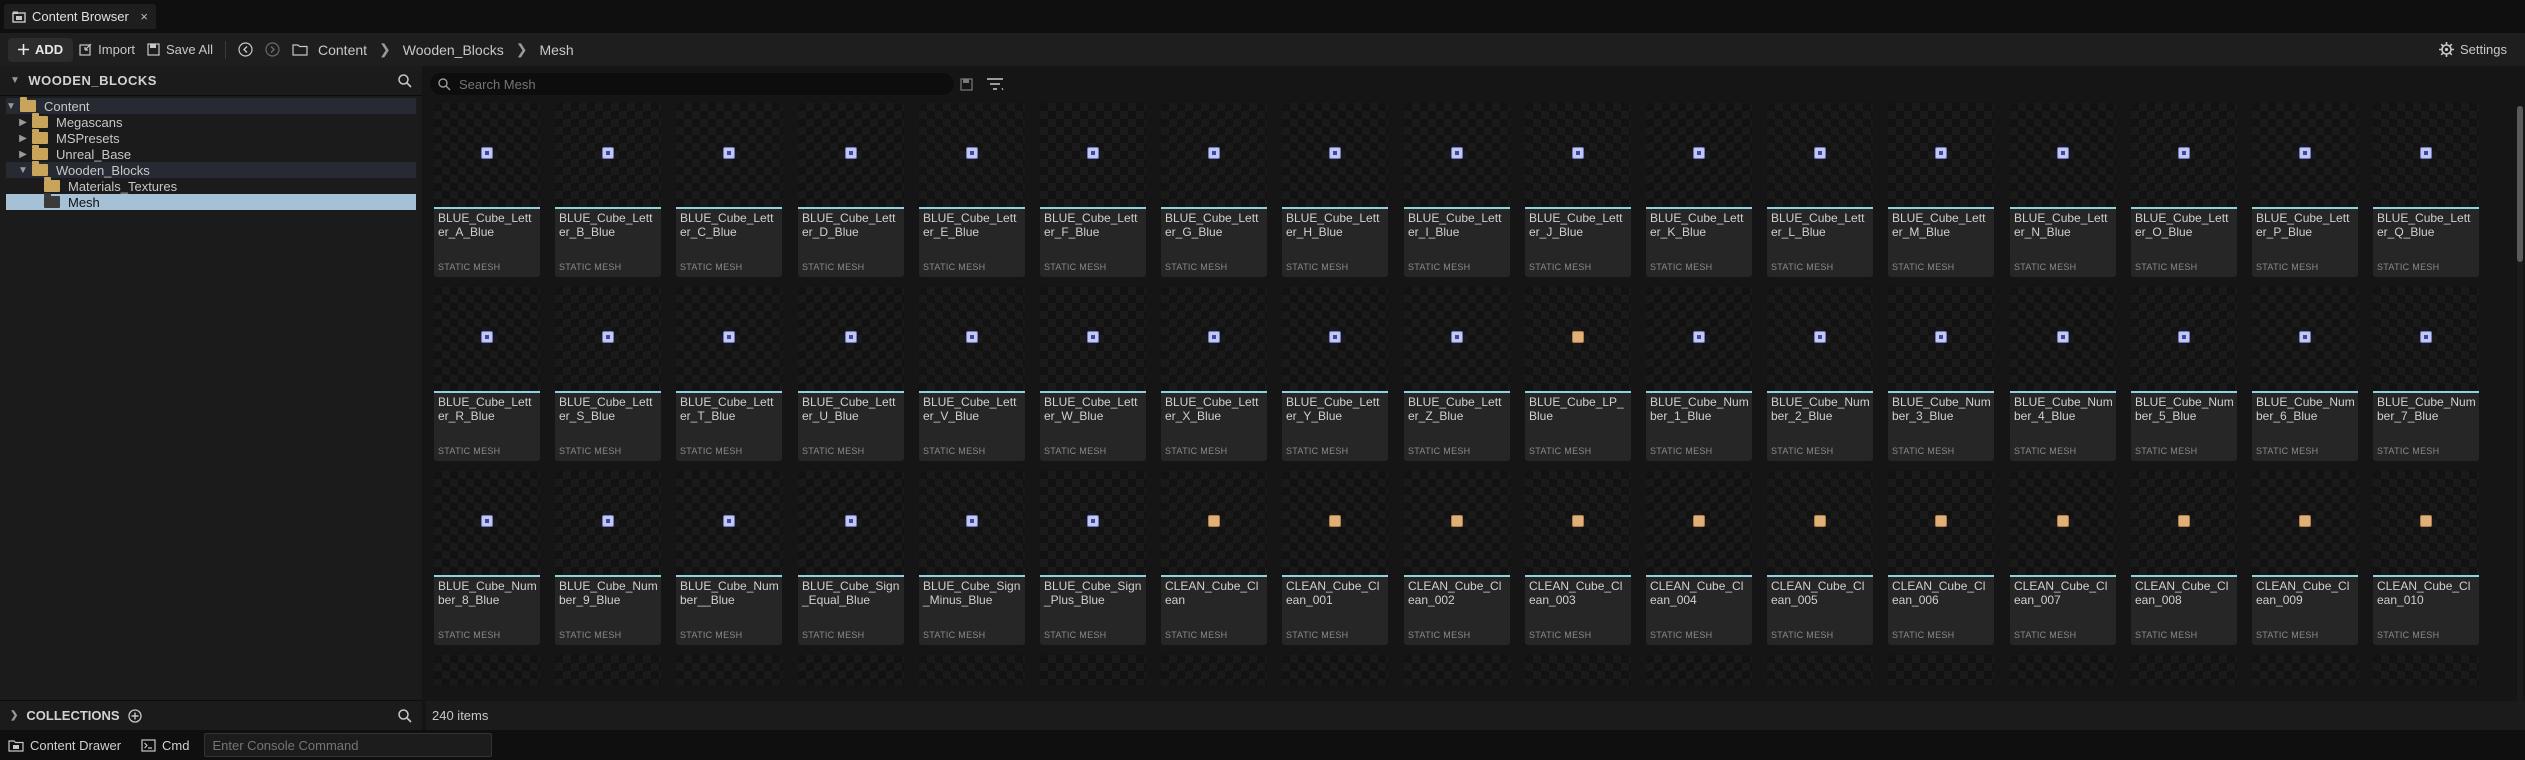  Describe the element at coordinates (2520, 414) in the screenshot. I see `scrollbar` at that location.